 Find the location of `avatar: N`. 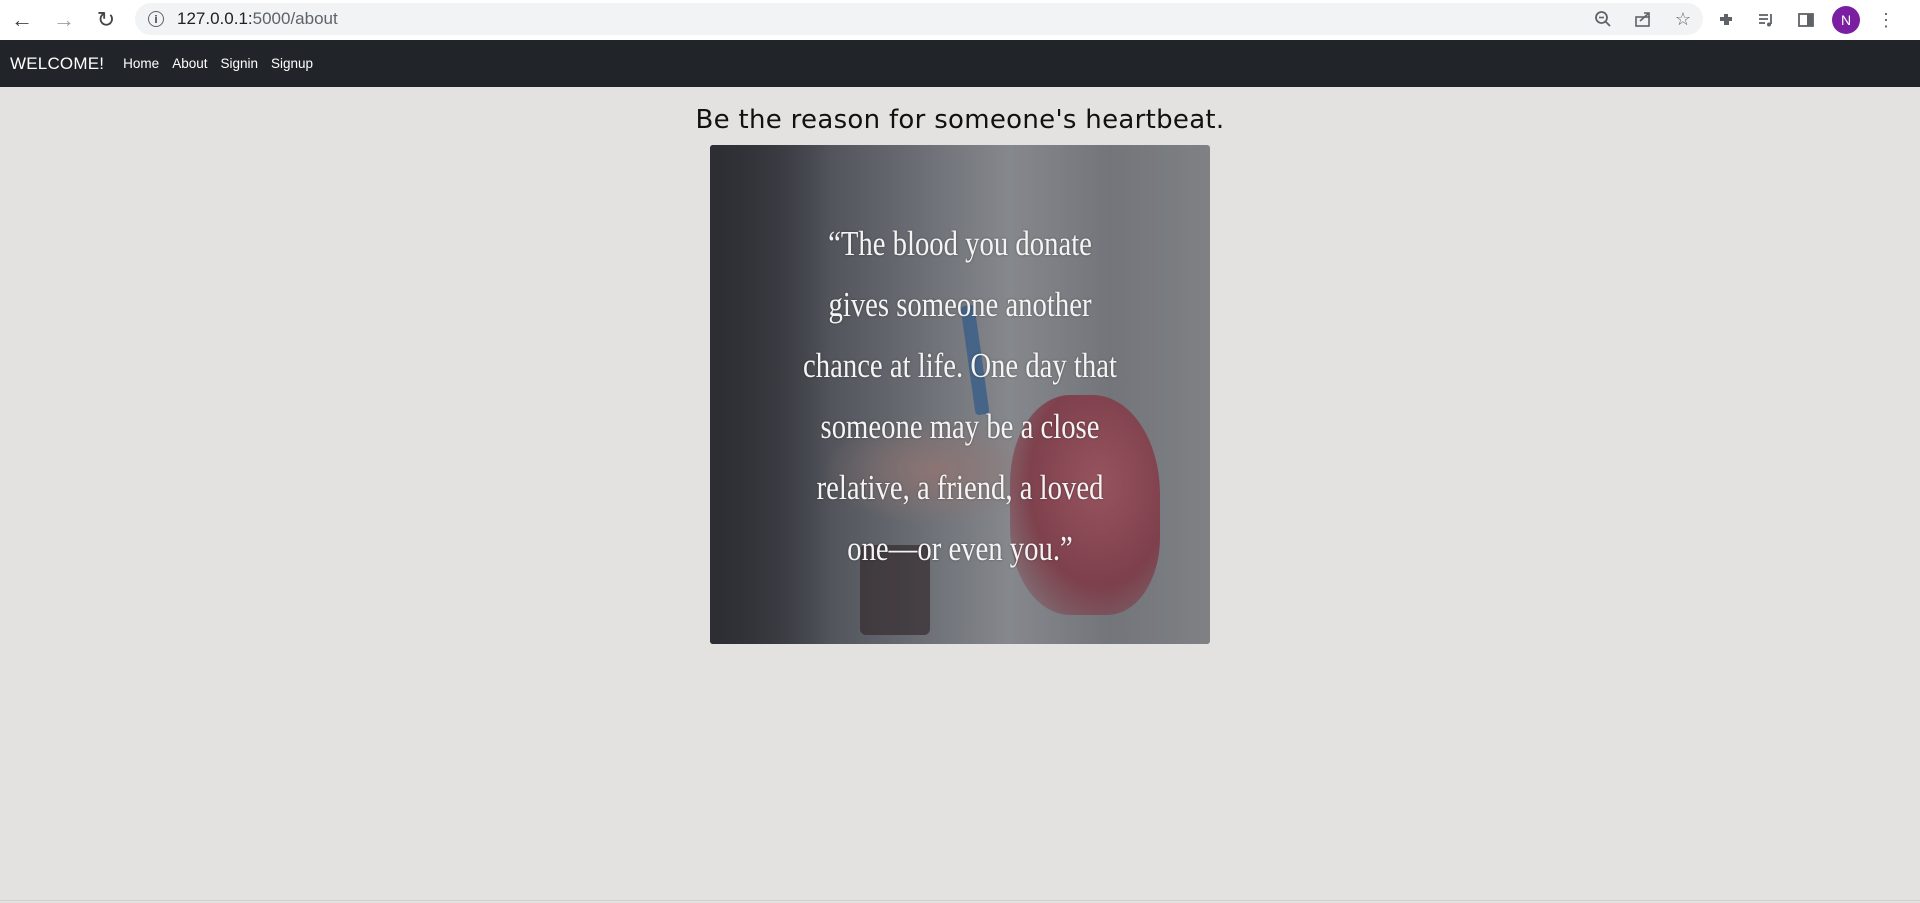

avatar: N is located at coordinates (1846, 20).